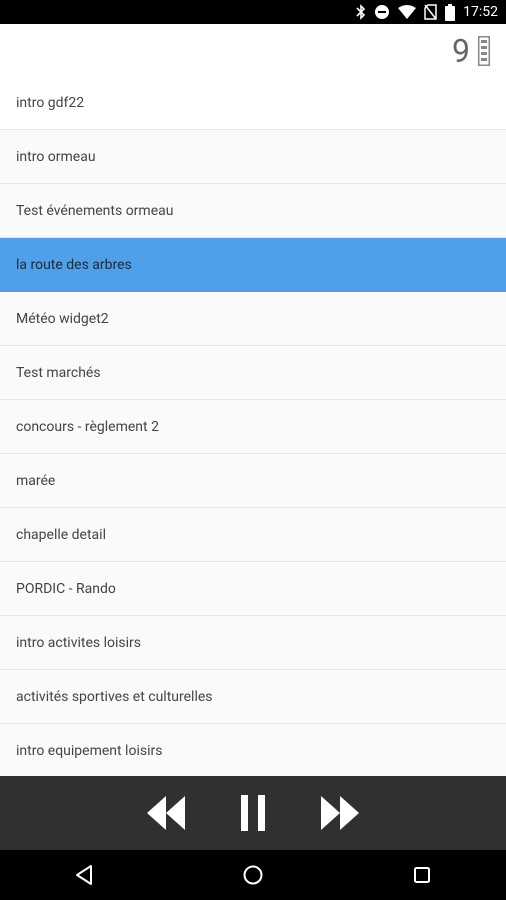 The image size is (506, 900). Describe the element at coordinates (382, 12) in the screenshot. I see `dnd-icon` at that location.